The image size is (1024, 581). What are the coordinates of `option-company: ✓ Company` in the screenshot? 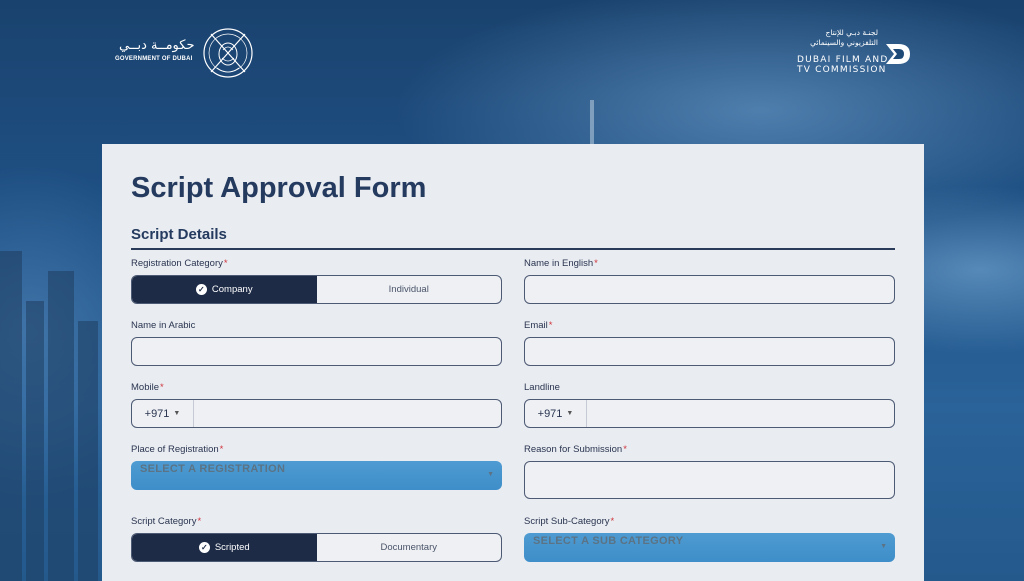 It's located at (224, 289).